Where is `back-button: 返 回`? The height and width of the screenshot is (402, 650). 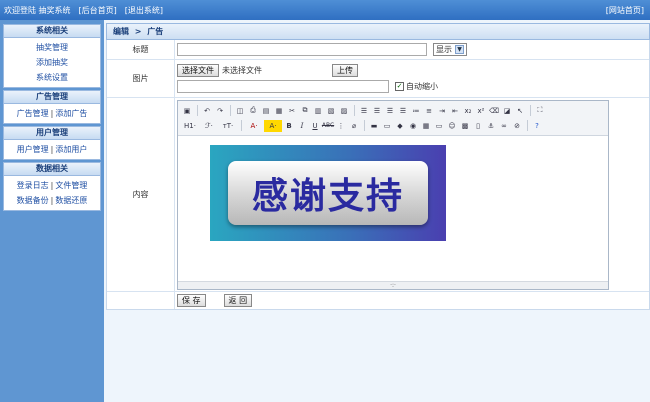
back-button: 返 回 is located at coordinates (238, 300).